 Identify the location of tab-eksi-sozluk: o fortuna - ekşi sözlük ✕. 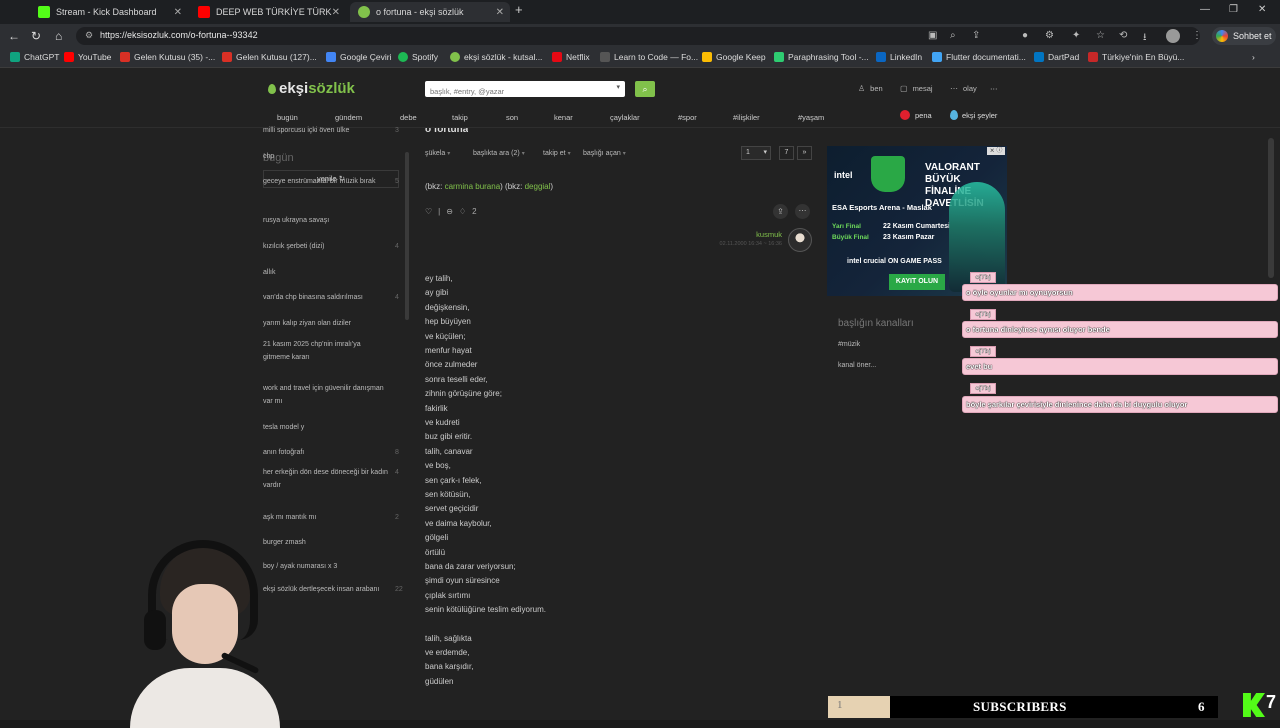
(430, 12).